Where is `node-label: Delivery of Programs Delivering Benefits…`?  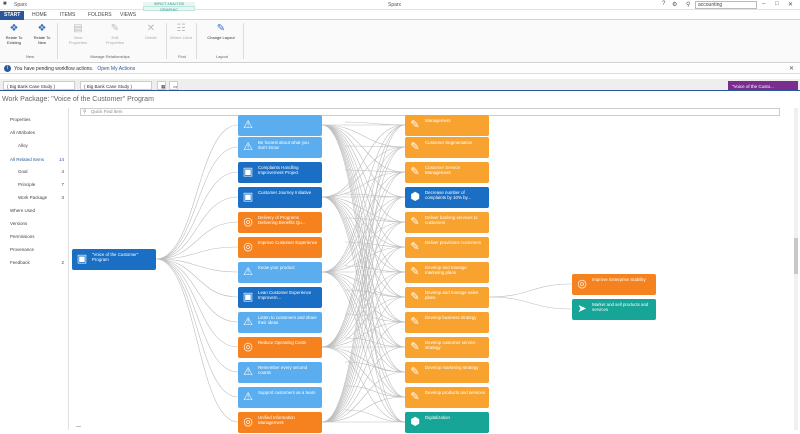
node-label: Delivery of Programs Delivering Benefits… is located at coordinates (282, 220).